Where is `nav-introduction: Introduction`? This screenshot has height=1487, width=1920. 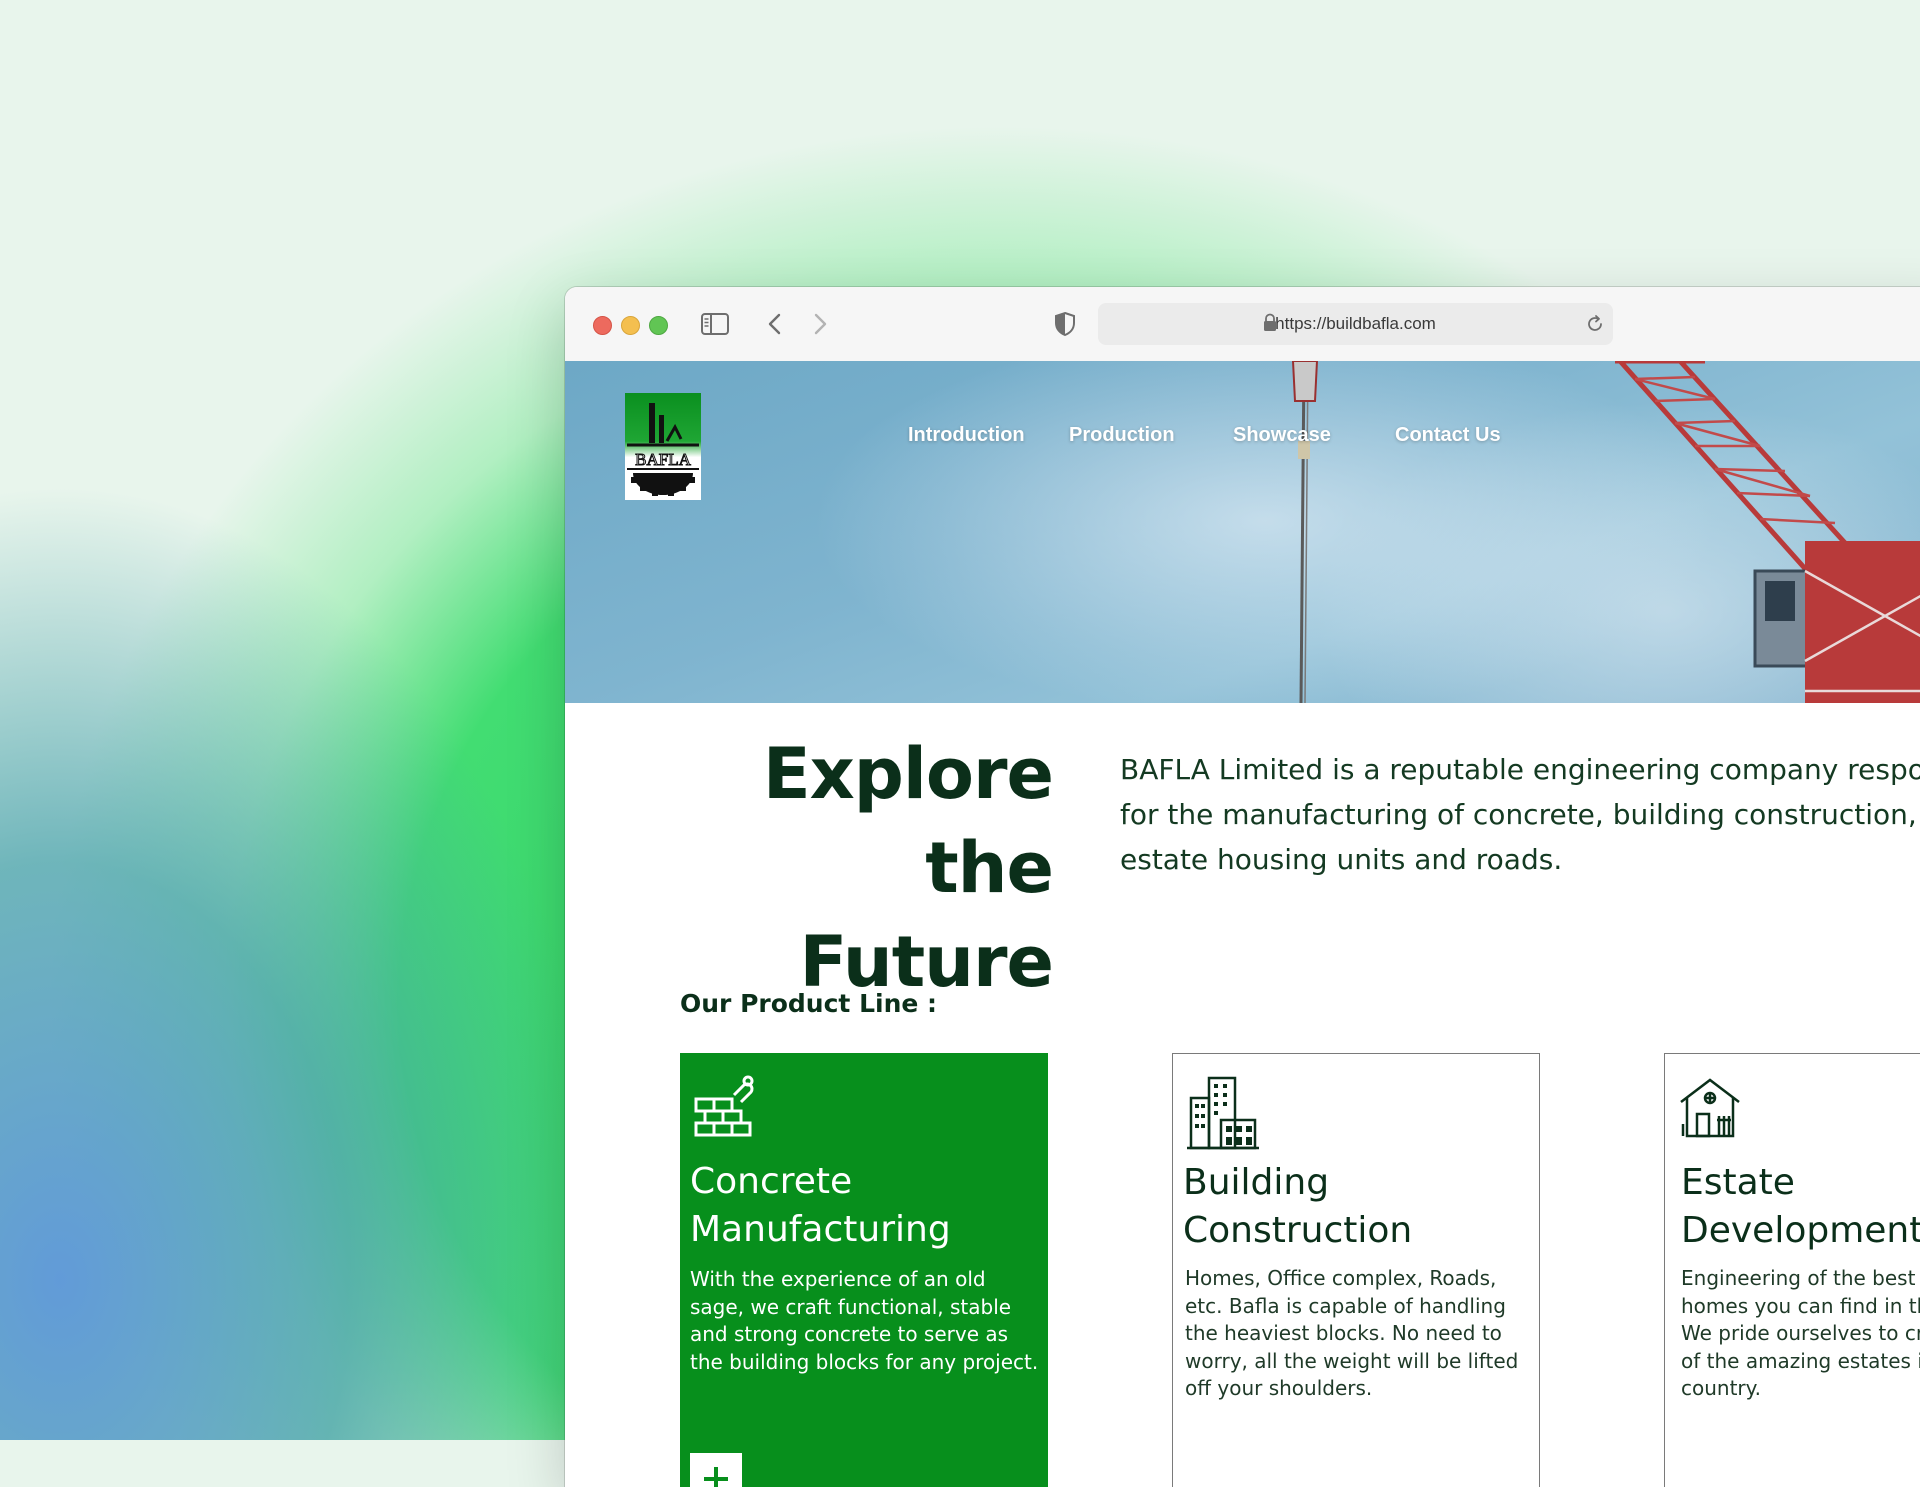
nav-introduction: Introduction is located at coordinates (966, 435).